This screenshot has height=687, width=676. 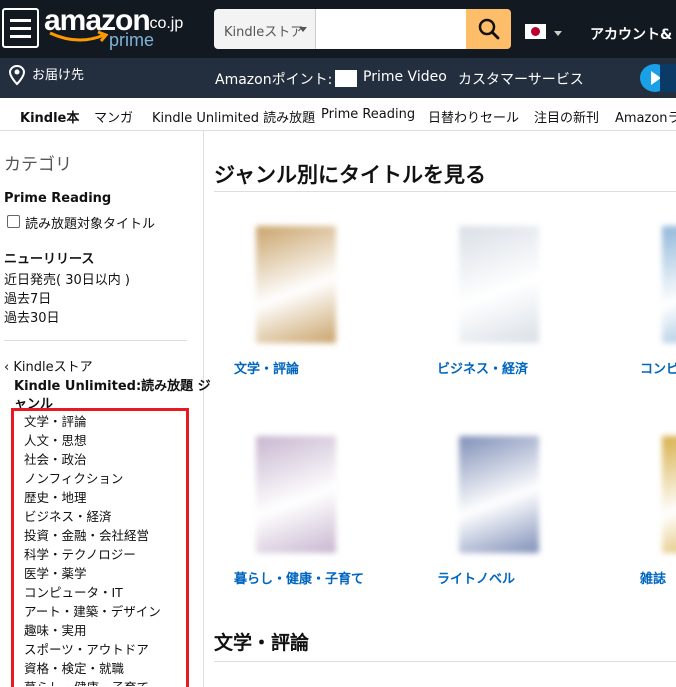 What do you see at coordinates (53, 367) in the screenshot?
I see `kindle-store-label: Kindleストア` at bounding box center [53, 367].